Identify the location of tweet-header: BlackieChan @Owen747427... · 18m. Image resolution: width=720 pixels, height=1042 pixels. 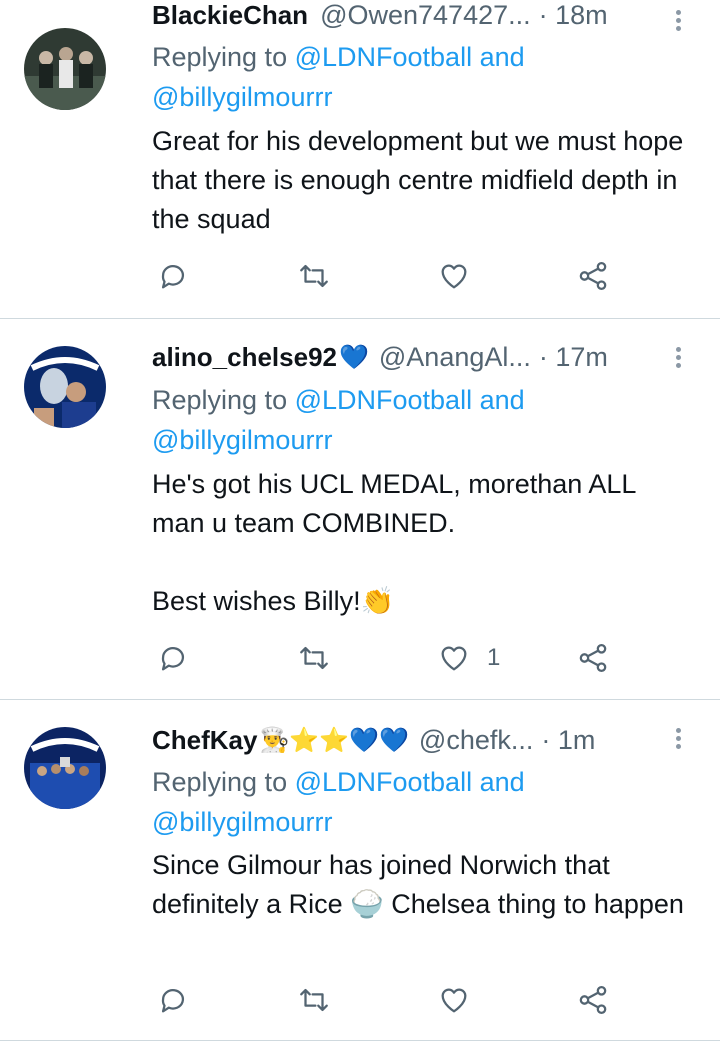
(416, 16).